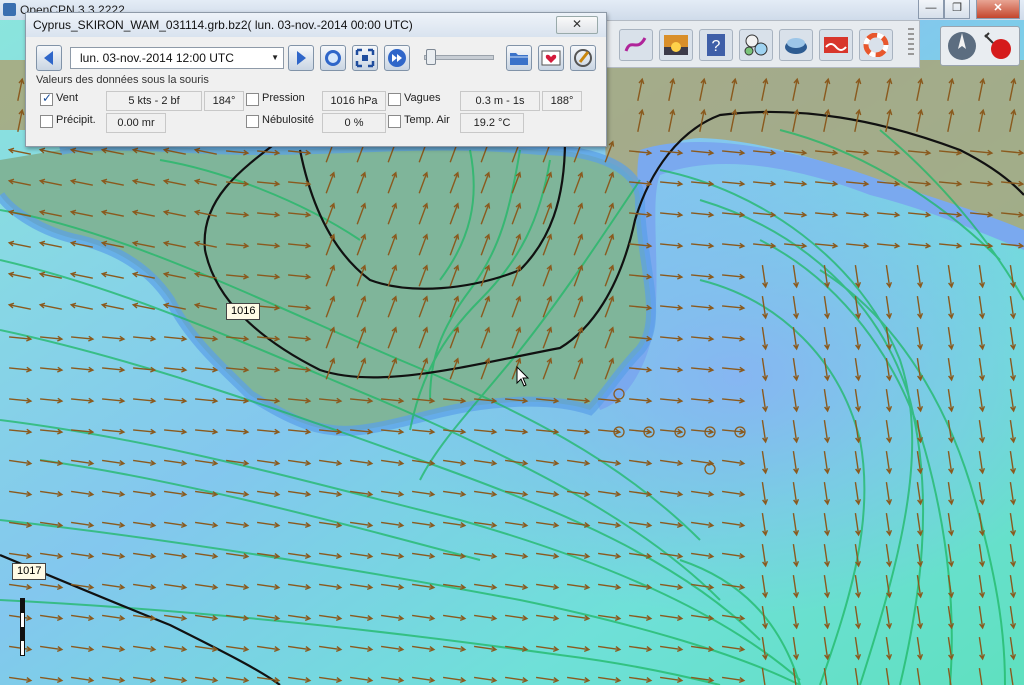 The image size is (1024, 685). Describe the element at coordinates (252, 99) in the screenshot. I see `pressure-checkbox` at that location.